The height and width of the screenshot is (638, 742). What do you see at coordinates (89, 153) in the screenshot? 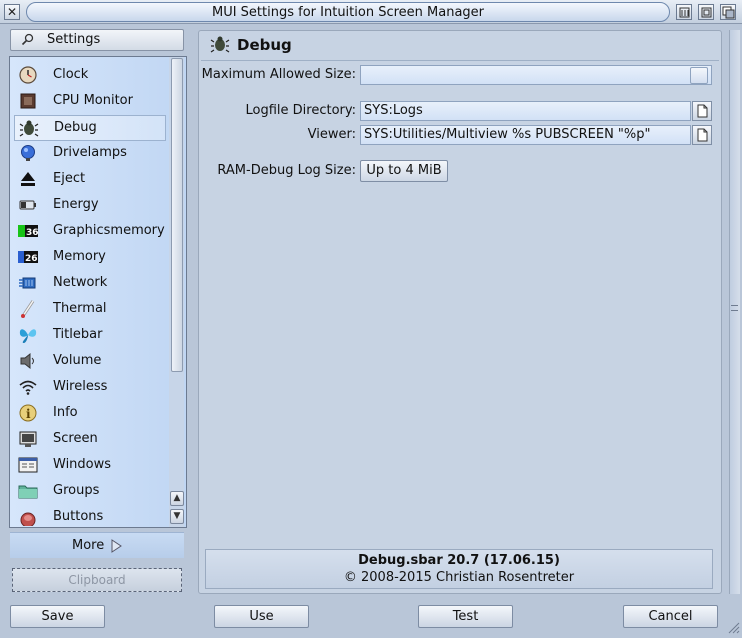
I see `list-item-drivelamps: Drivelamps` at bounding box center [89, 153].